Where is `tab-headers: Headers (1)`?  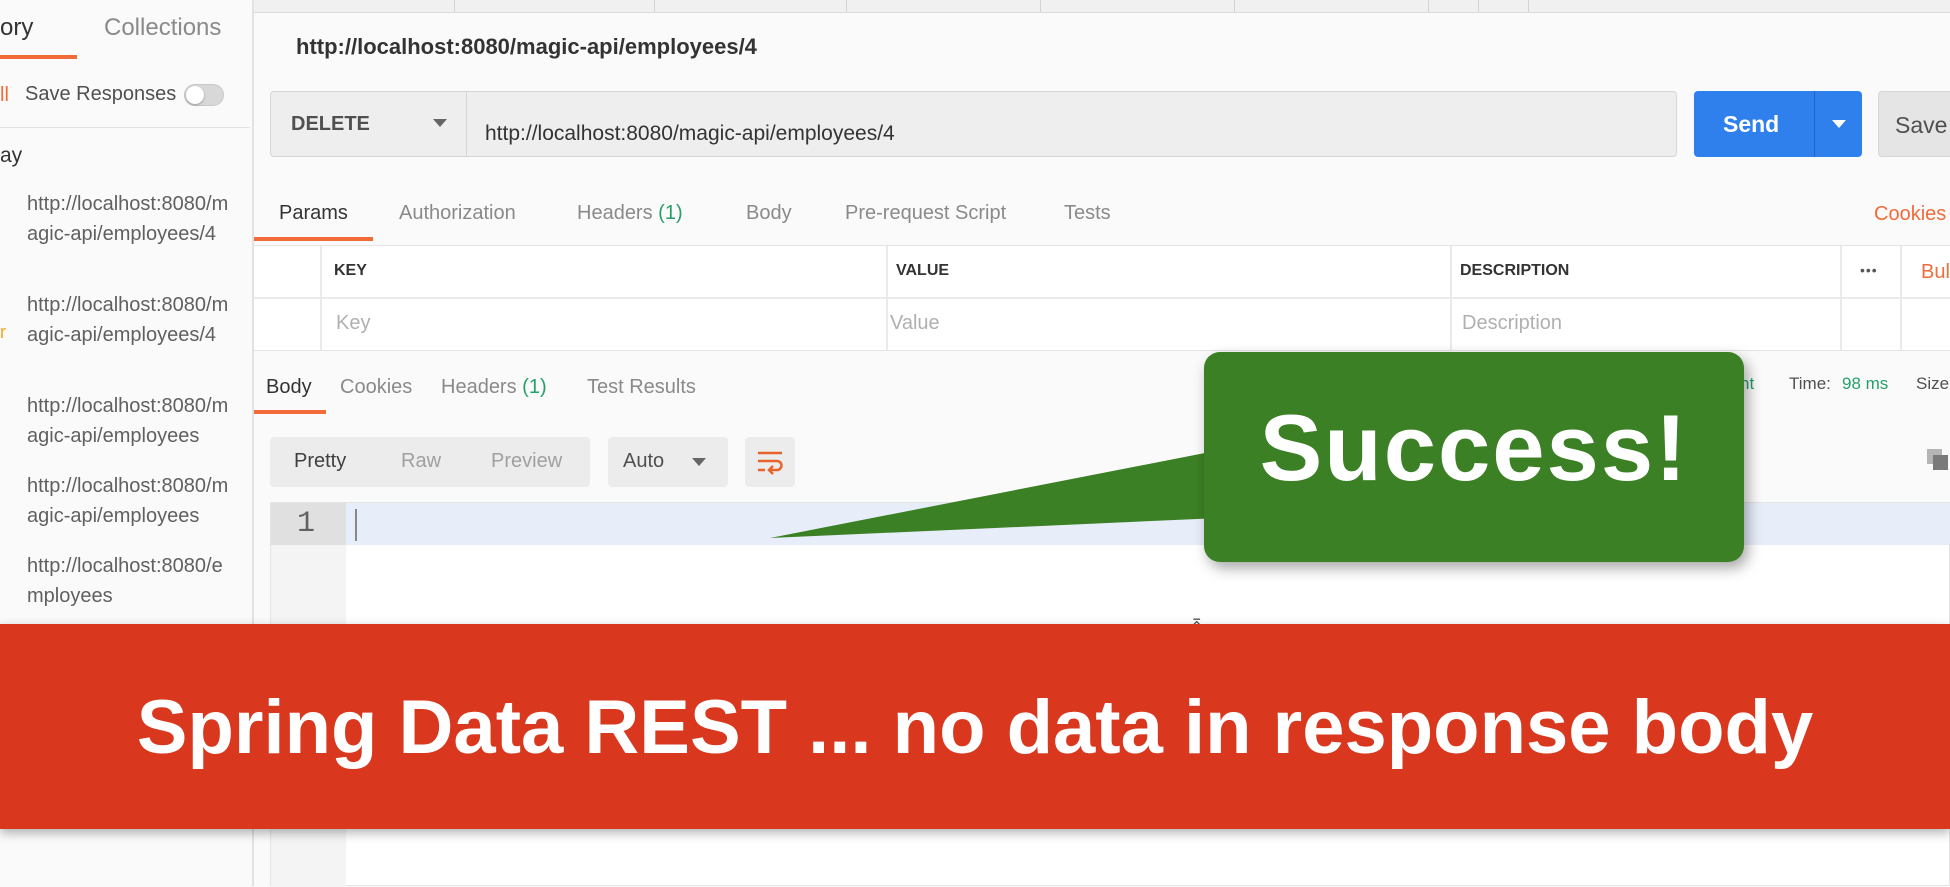
tab-headers: Headers (1) is located at coordinates (630, 213).